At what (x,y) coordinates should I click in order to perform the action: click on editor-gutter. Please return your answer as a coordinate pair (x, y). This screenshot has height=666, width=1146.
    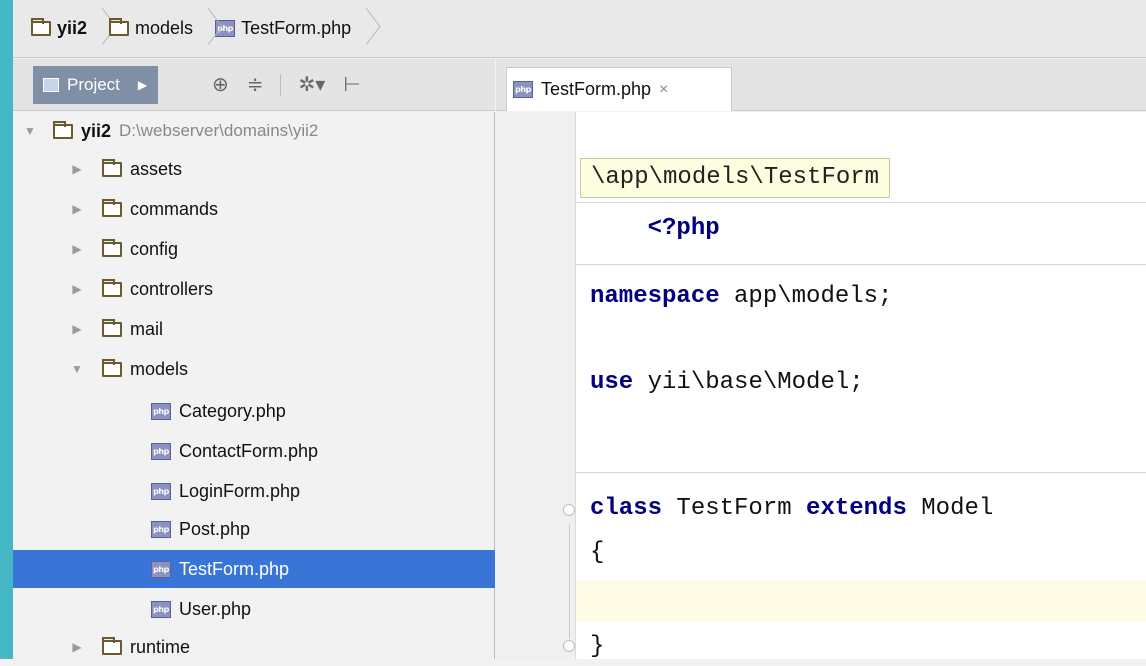
    Looking at the image, I should click on (536, 385).